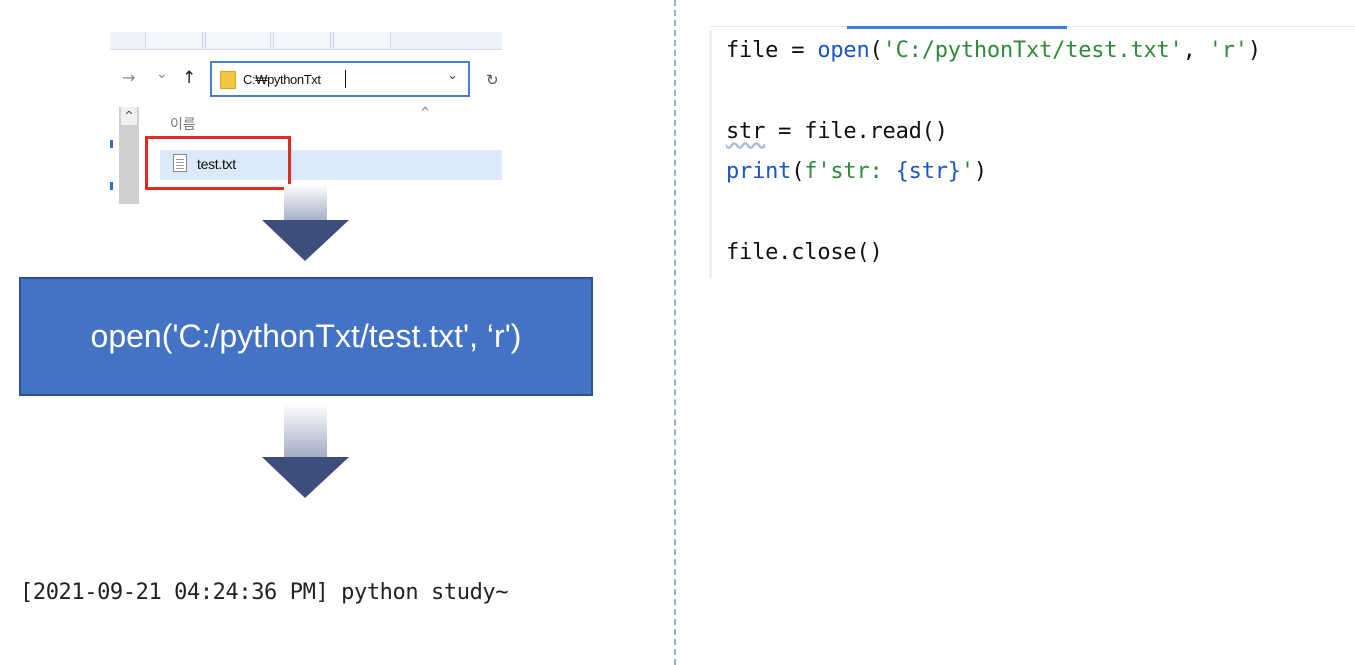  What do you see at coordinates (1195, 50) in the screenshot?
I see `code-token: ,` at bounding box center [1195, 50].